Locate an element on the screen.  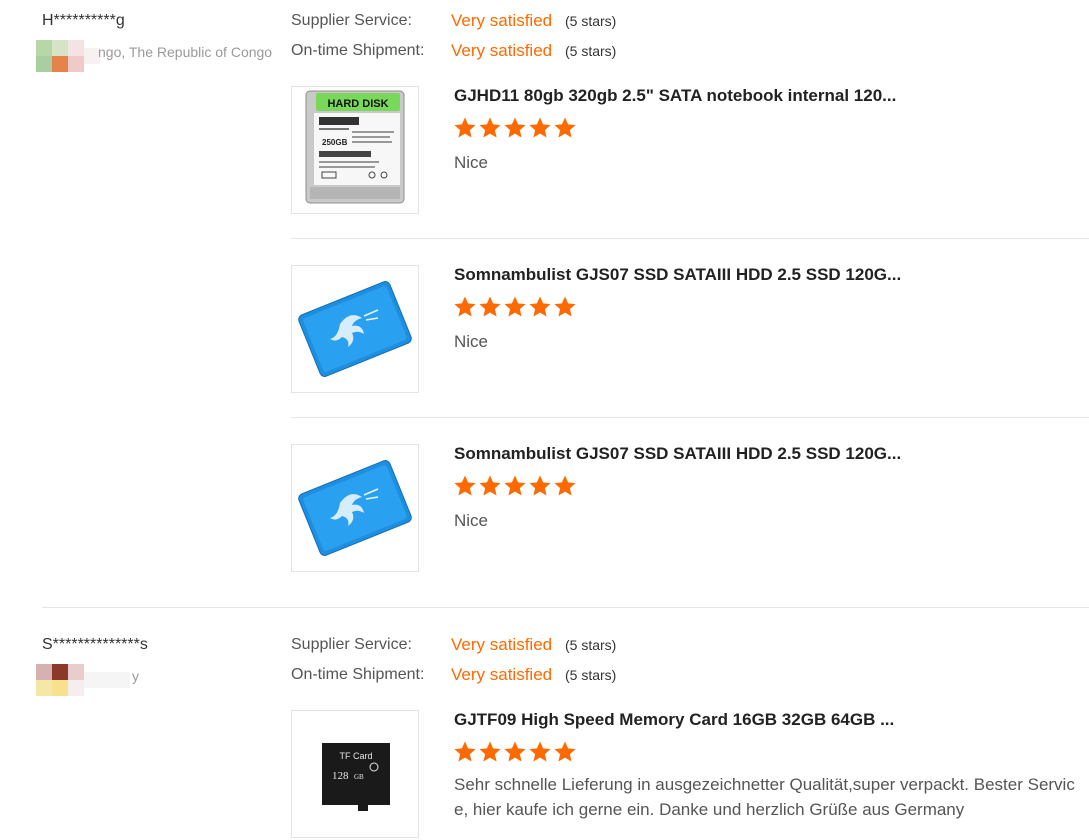
buyer-country: ngo, The Republic of Congo is located at coordinates (166, 58).